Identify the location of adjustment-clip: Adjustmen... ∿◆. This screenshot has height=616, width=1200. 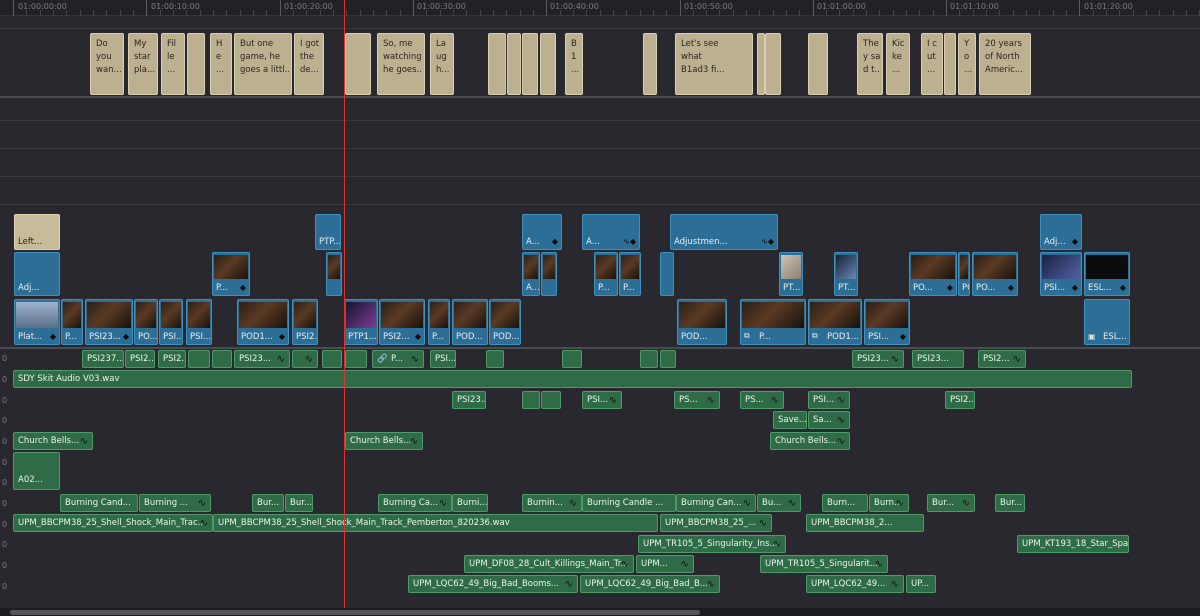
(724, 232).